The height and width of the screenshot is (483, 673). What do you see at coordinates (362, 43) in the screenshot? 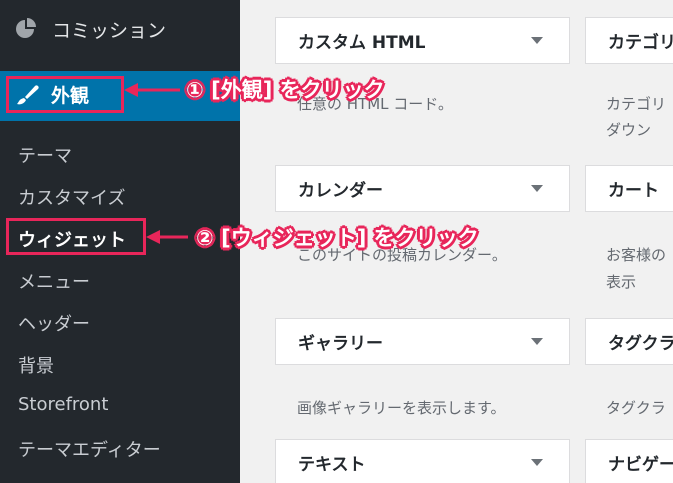
I see `widget-title: カスタム HTML` at bounding box center [362, 43].